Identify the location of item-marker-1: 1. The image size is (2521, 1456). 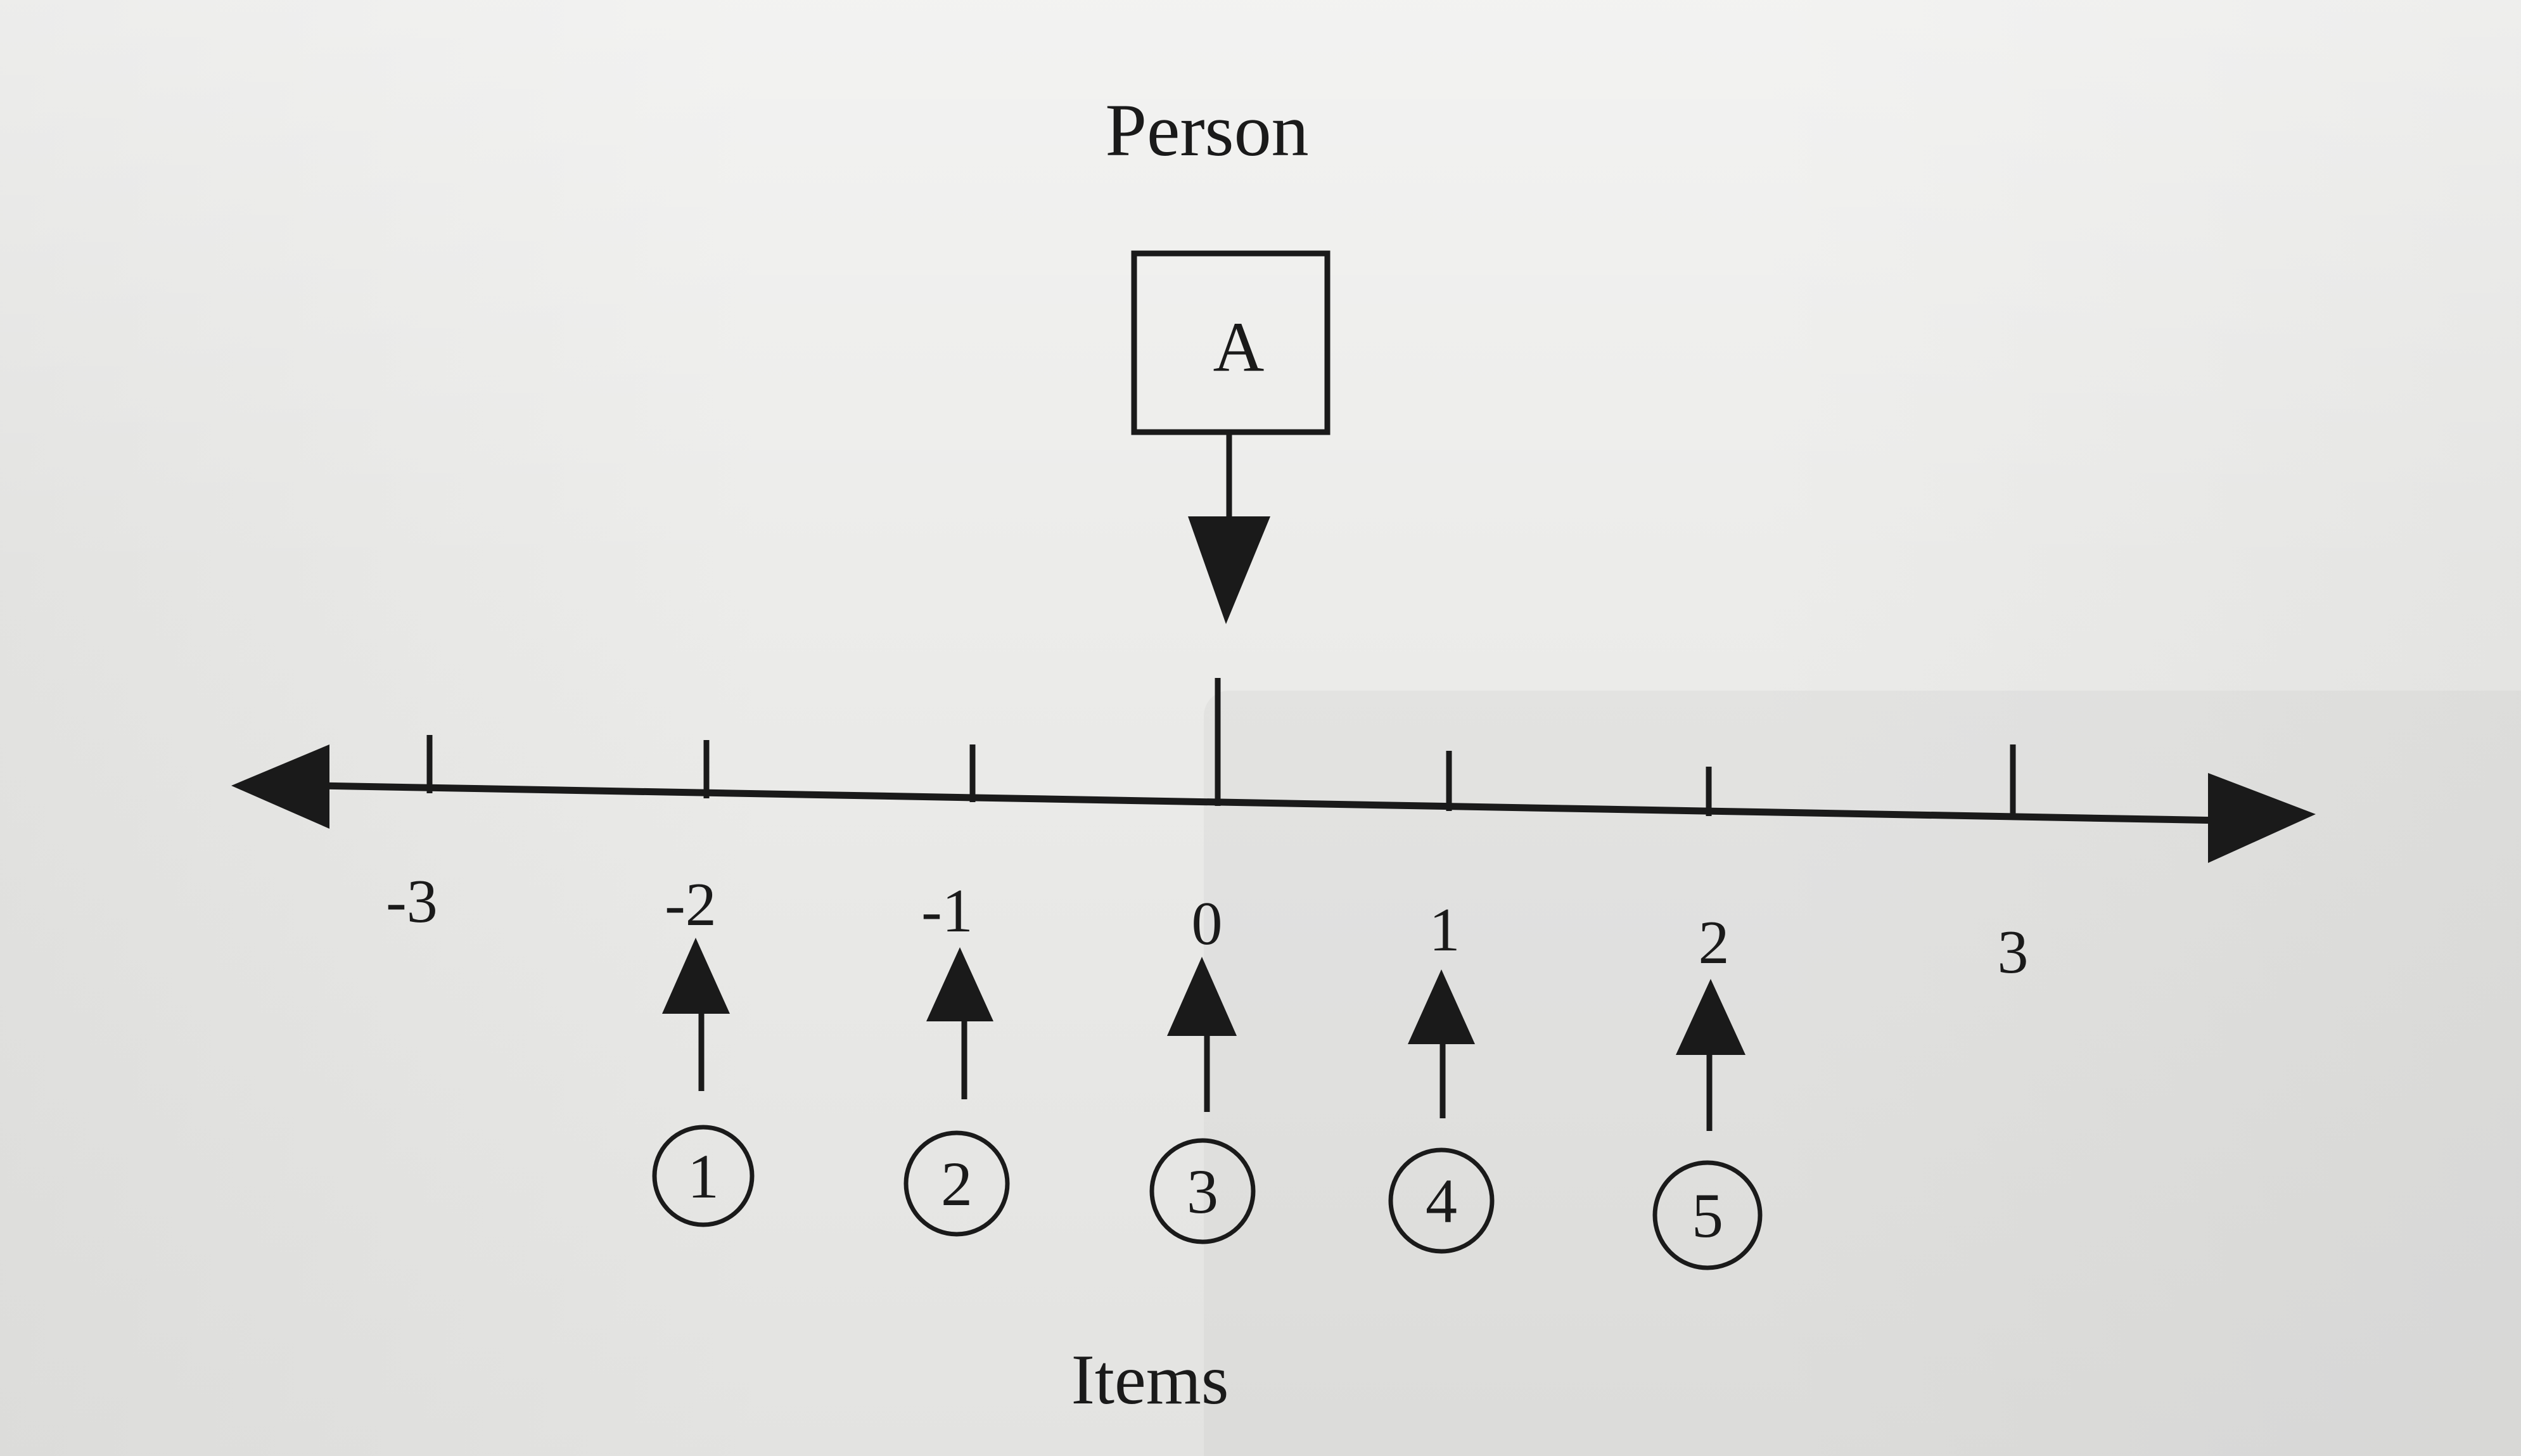
(703, 1082).